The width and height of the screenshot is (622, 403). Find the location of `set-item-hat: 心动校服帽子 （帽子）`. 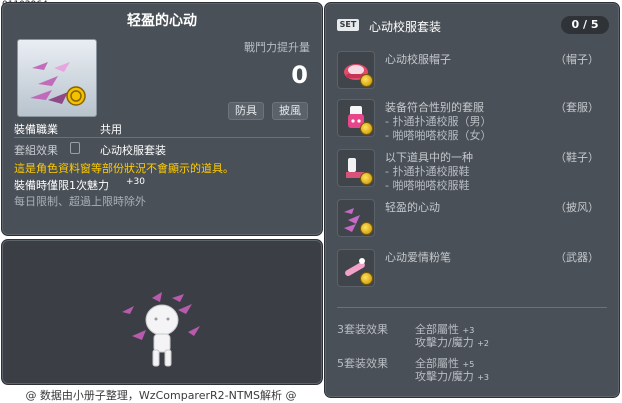

set-item-hat: 心动校服帽子 （帽子） is located at coordinates (472, 71).